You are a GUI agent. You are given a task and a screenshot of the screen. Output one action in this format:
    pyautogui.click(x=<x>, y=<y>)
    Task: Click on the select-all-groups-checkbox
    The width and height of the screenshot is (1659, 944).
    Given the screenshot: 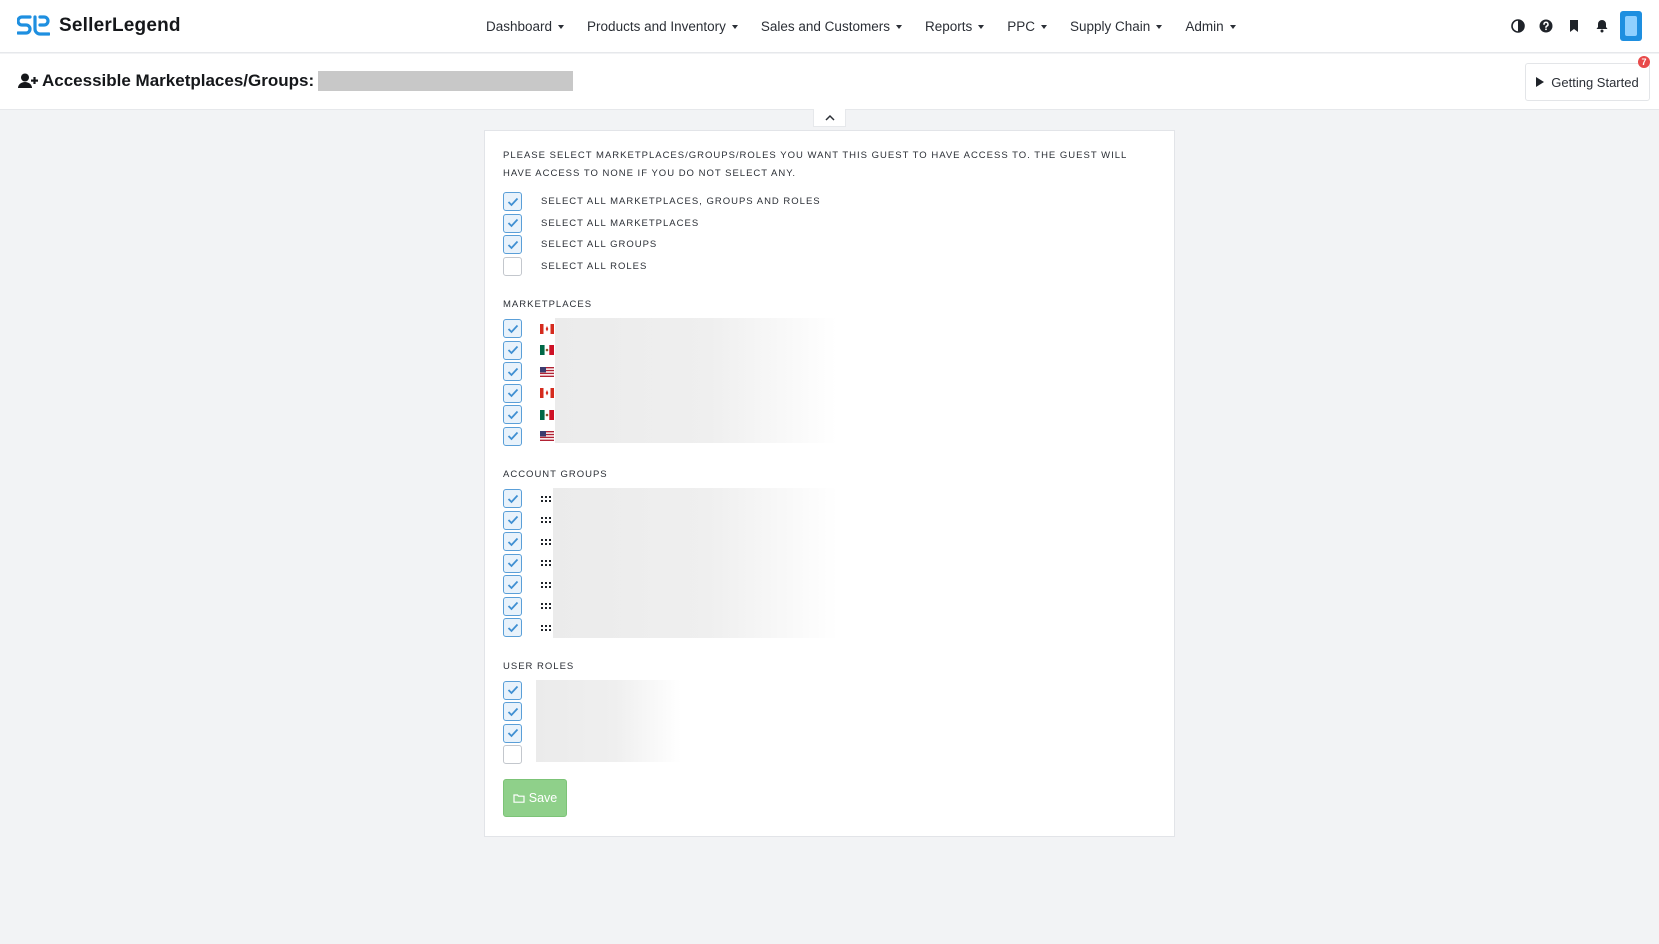 What is the action you would take?
    pyautogui.click(x=512, y=245)
    